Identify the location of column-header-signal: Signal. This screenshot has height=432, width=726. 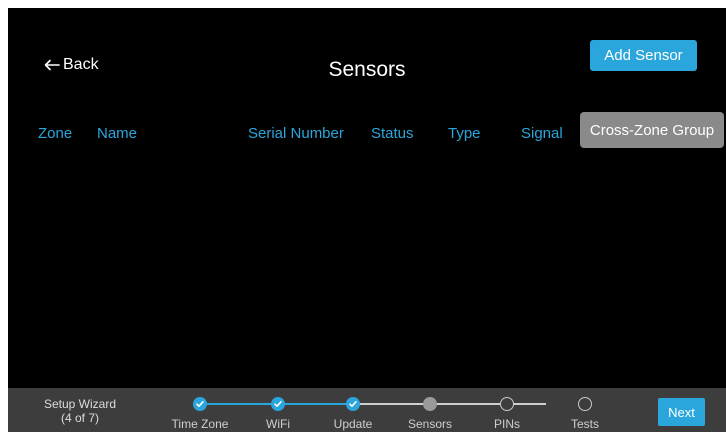
(542, 133).